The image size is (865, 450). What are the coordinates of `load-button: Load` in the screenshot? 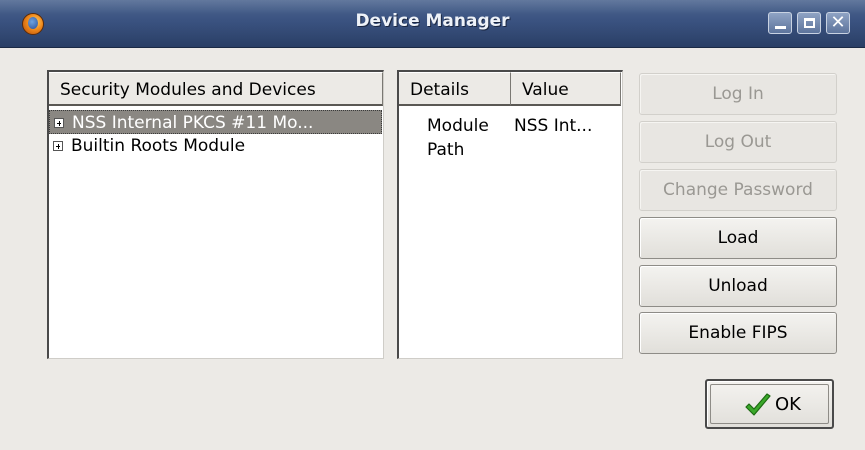 It's located at (738, 238).